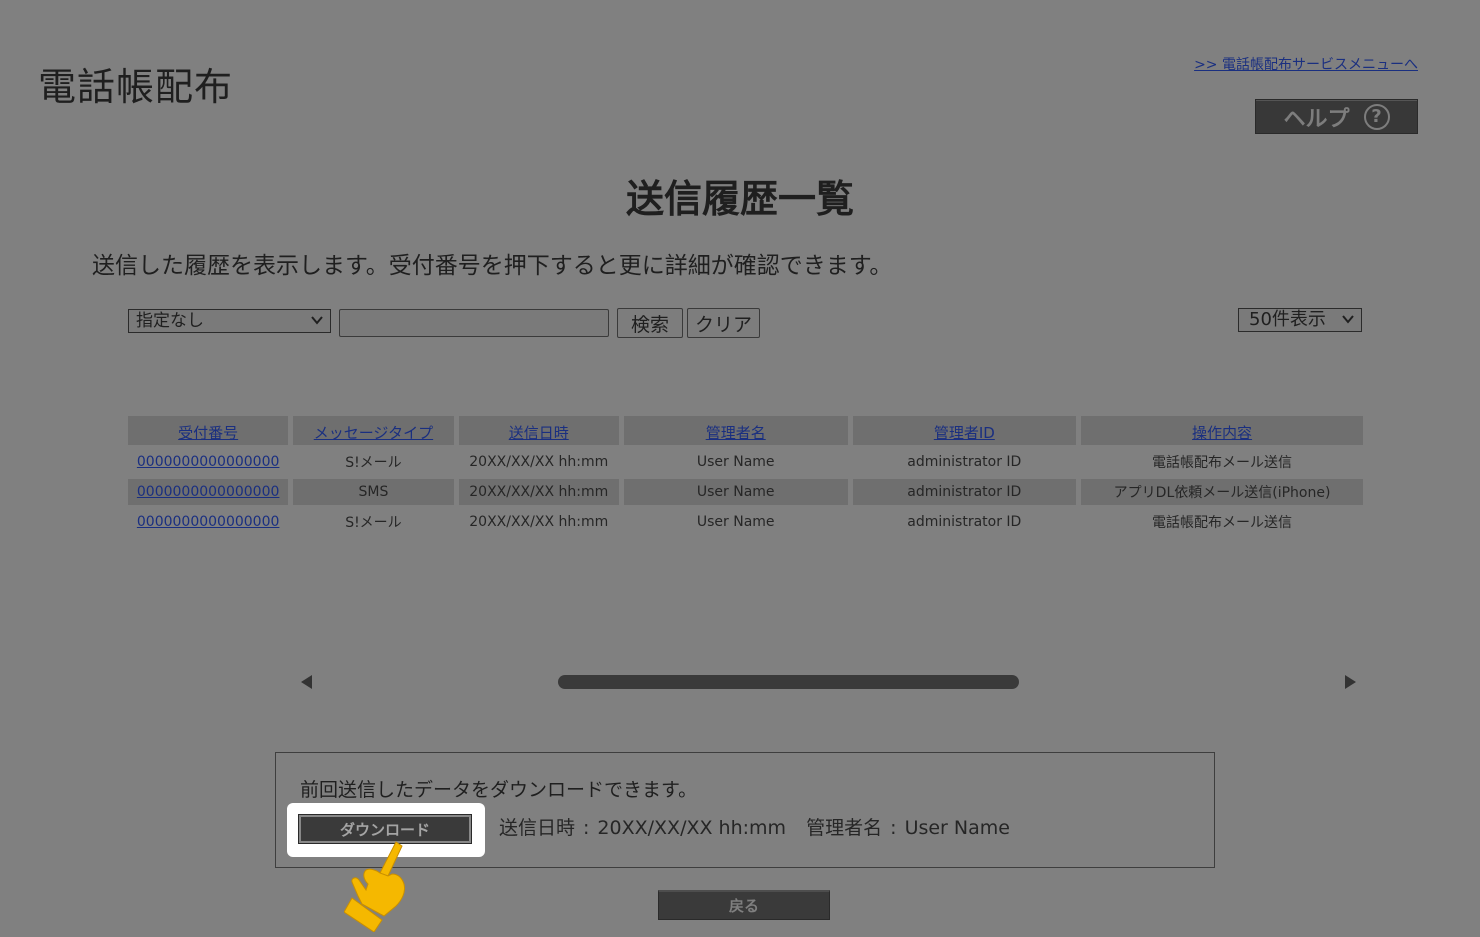 The width and height of the screenshot is (1480, 937). What do you see at coordinates (499, 790) in the screenshot?
I see `download-message: 前回送信したデータをダウンロードできます。` at bounding box center [499, 790].